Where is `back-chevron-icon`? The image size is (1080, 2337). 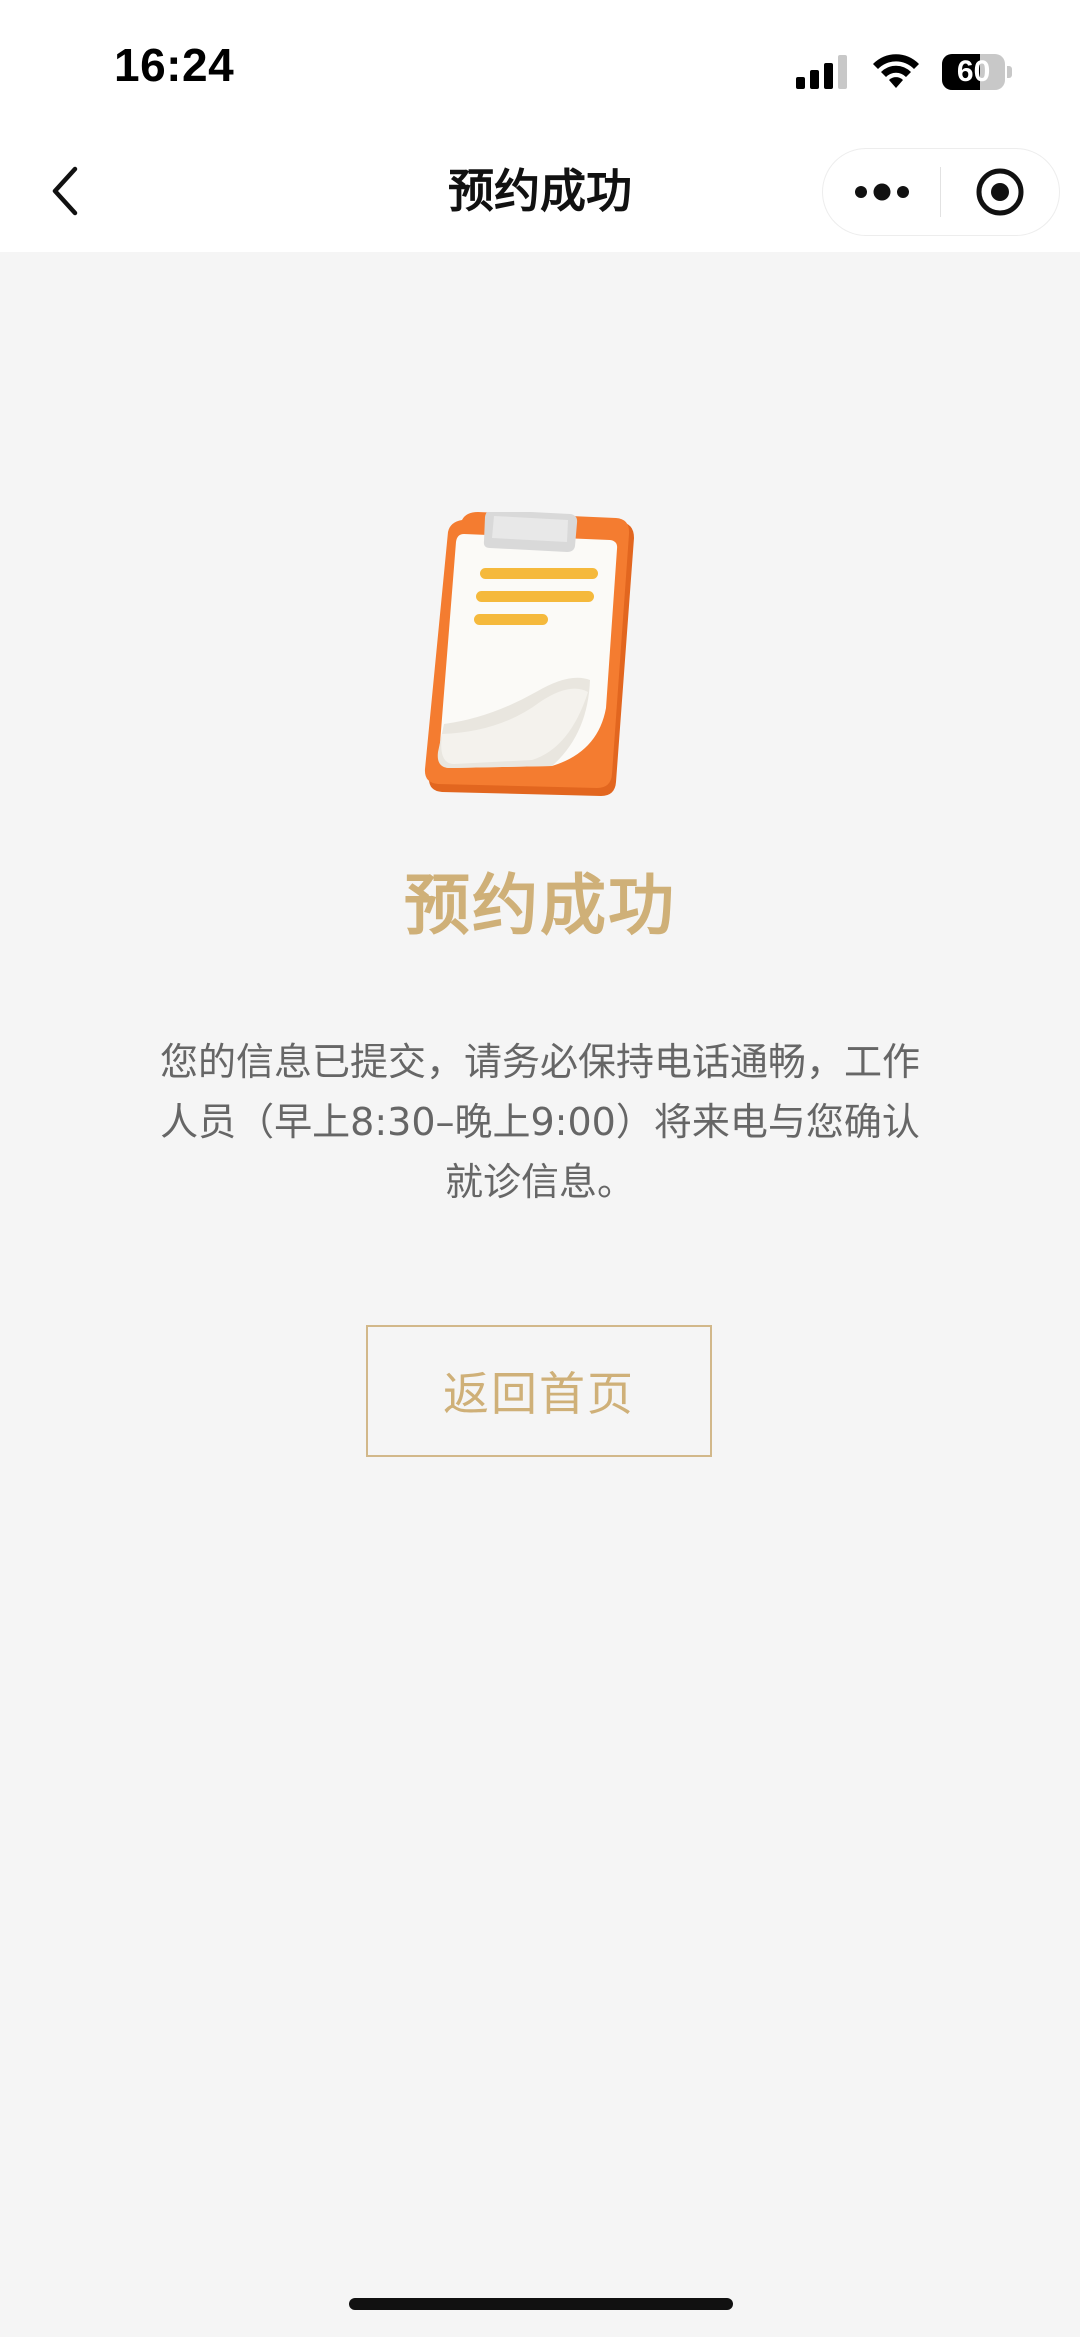 back-chevron-icon is located at coordinates (65, 191).